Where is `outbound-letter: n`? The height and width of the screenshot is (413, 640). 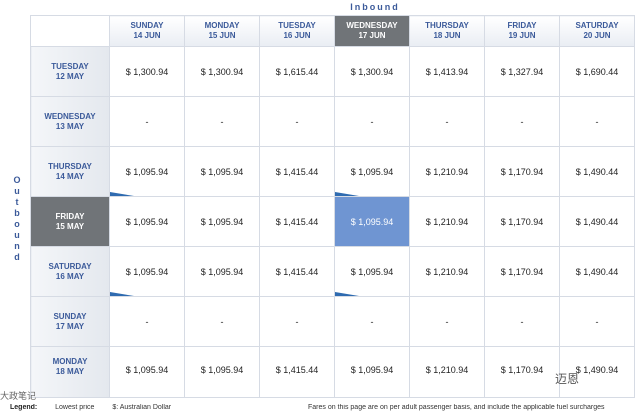
outbound-letter: n is located at coordinates (17, 246).